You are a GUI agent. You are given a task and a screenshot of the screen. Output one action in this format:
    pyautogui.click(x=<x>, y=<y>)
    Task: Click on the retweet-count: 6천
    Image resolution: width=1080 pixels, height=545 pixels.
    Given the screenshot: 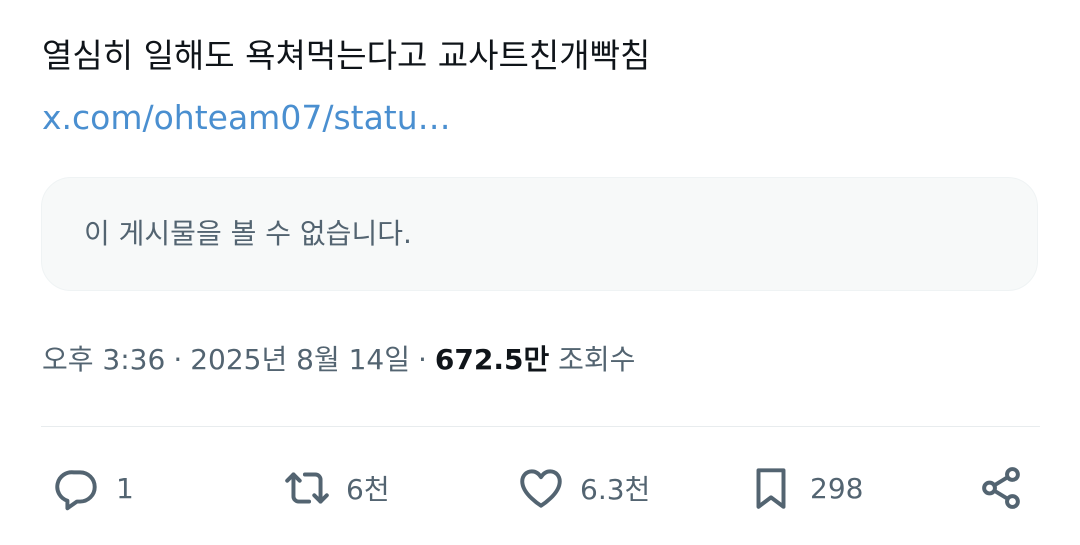 What is the action you would take?
    pyautogui.click(x=368, y=489)
    